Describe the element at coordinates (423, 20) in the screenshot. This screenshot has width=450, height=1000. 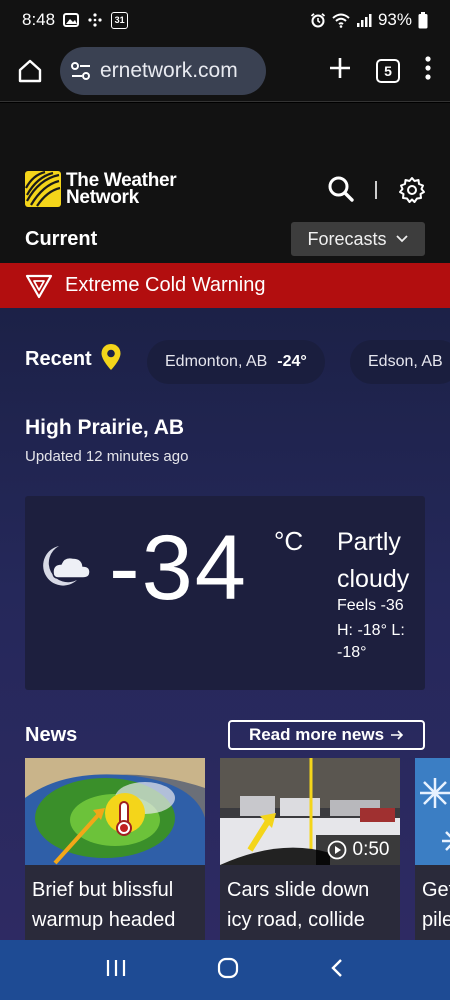
I see `battery-icon` at that location.